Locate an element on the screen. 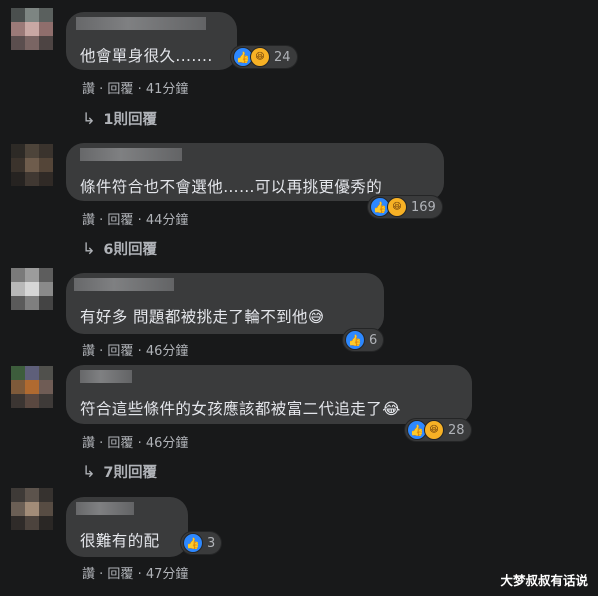 The height and width of the screenshot is (596, 598). comment-text: 有好多 問題都被挑走了輪不到他😅 is located at coordinates (202, 317).